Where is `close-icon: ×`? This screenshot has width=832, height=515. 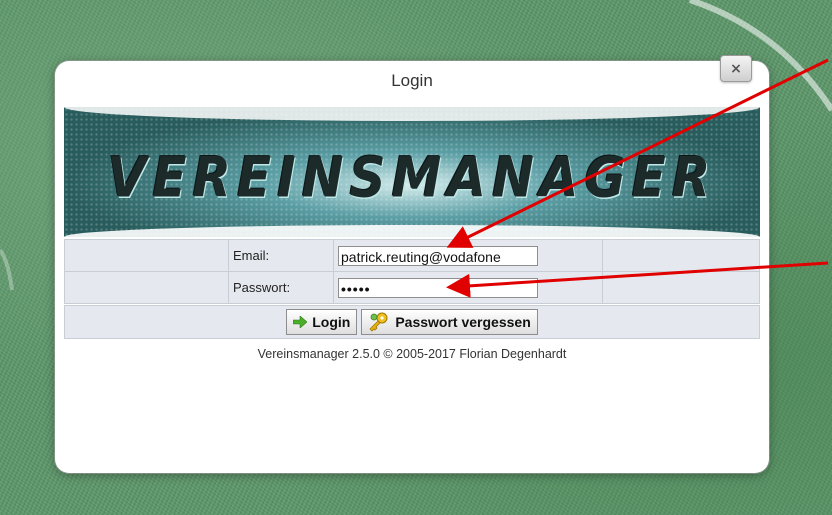
close-icon: × is located at coordinates (736, 68).